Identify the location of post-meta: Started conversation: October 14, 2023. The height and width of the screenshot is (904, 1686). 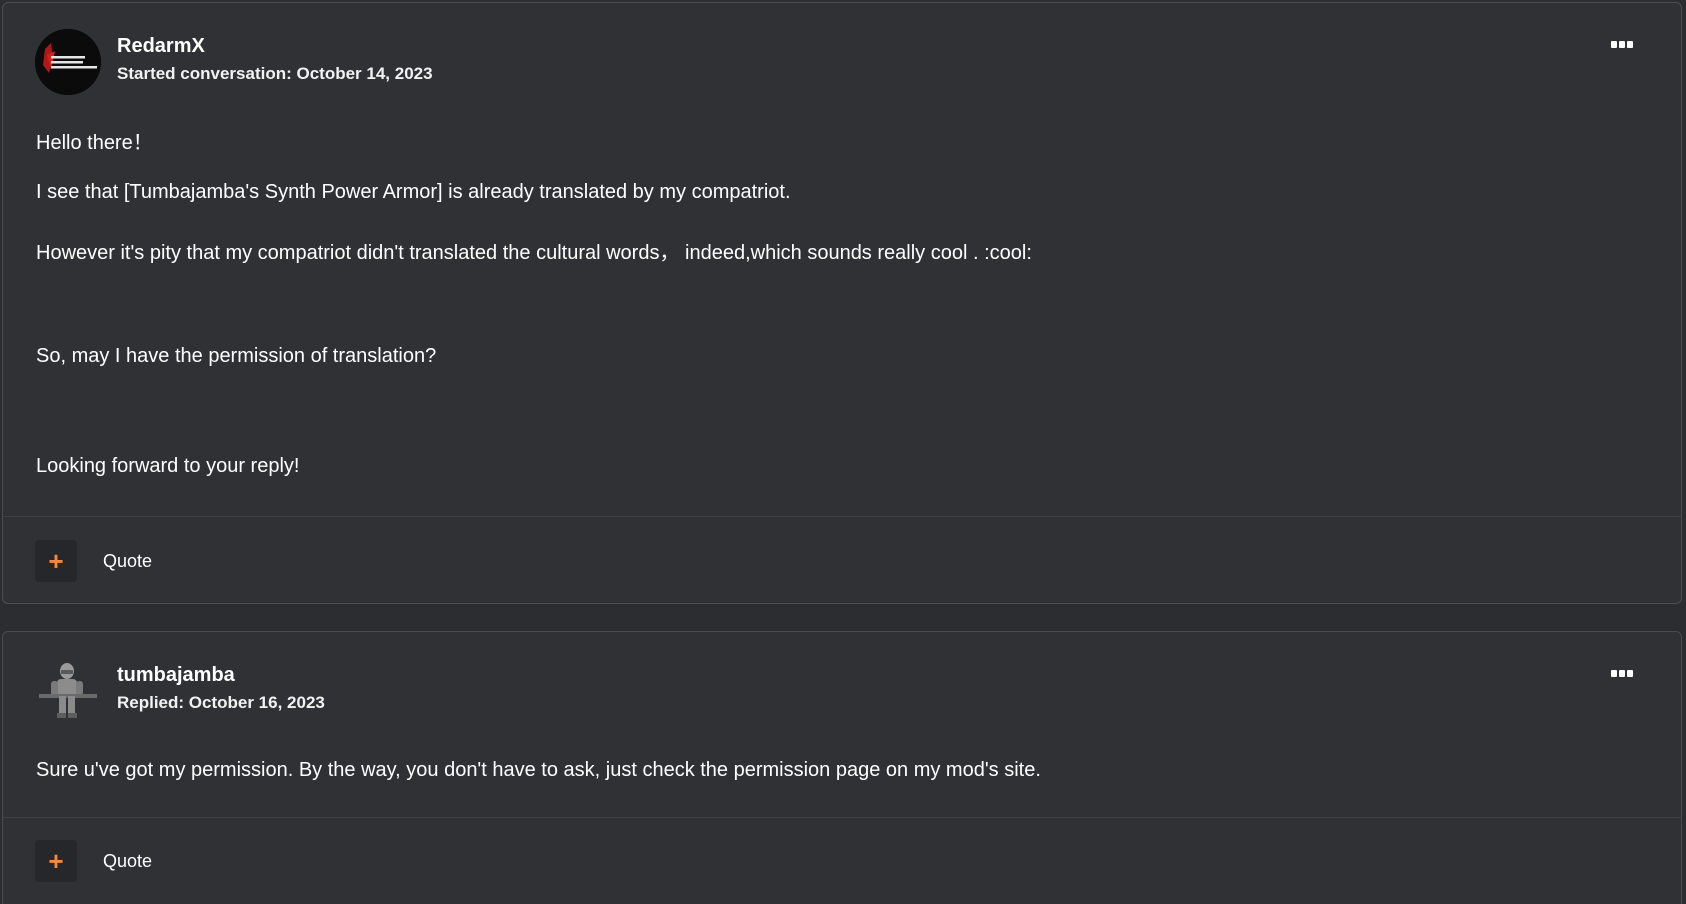
(275, 73).